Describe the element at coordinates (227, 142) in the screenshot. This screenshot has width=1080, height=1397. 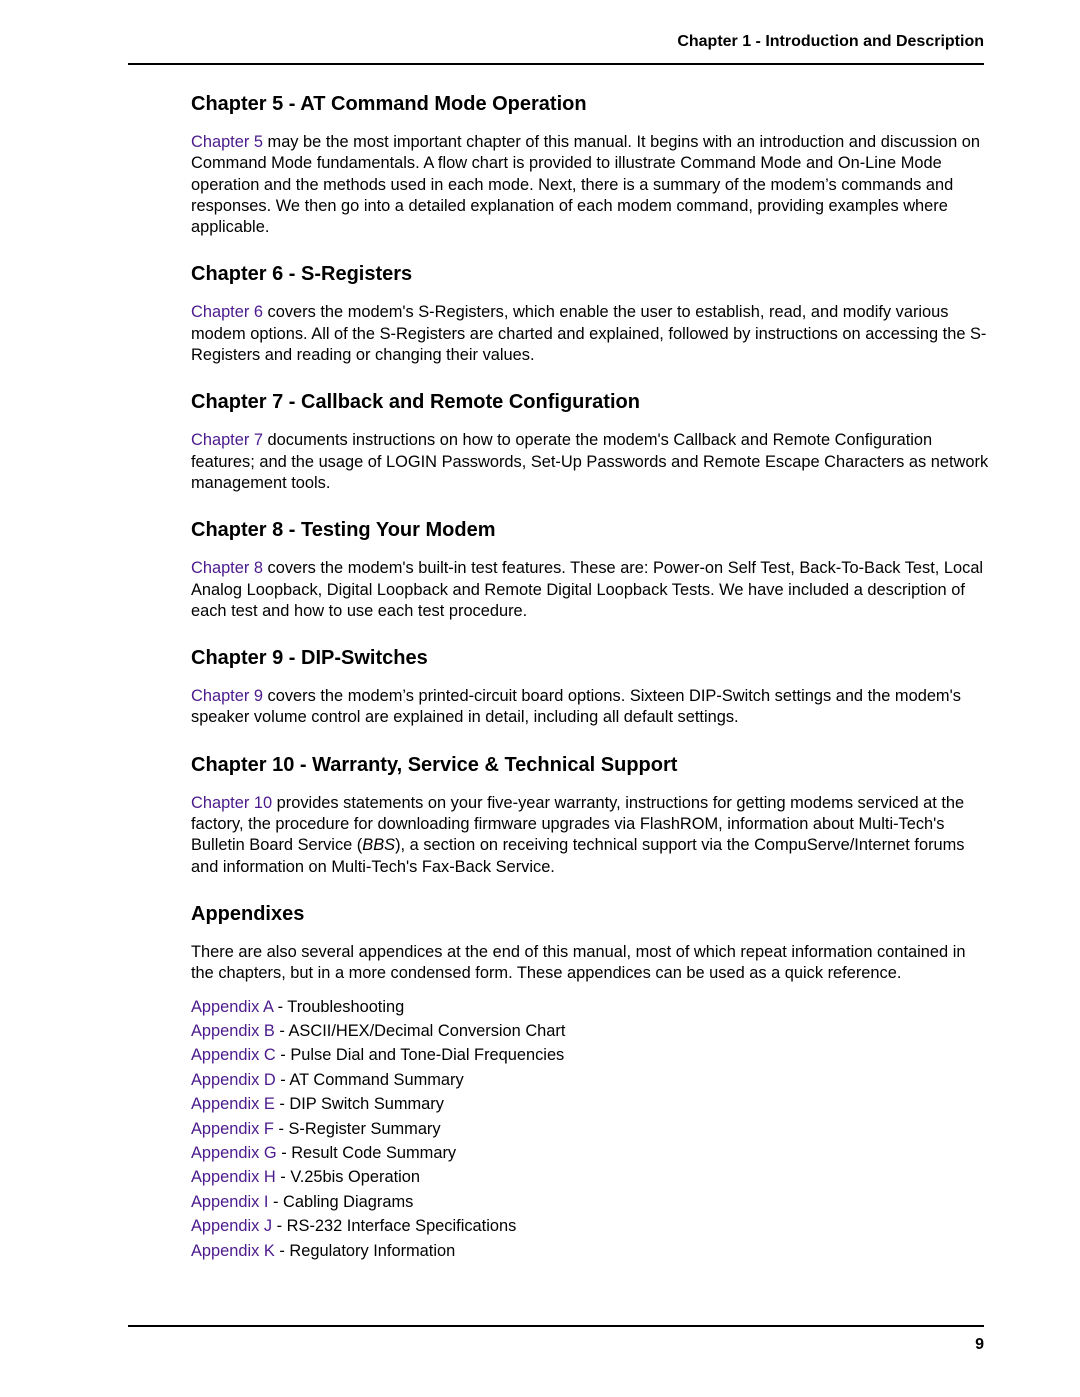
I see `chapter-link: Chapter 5` at that location.